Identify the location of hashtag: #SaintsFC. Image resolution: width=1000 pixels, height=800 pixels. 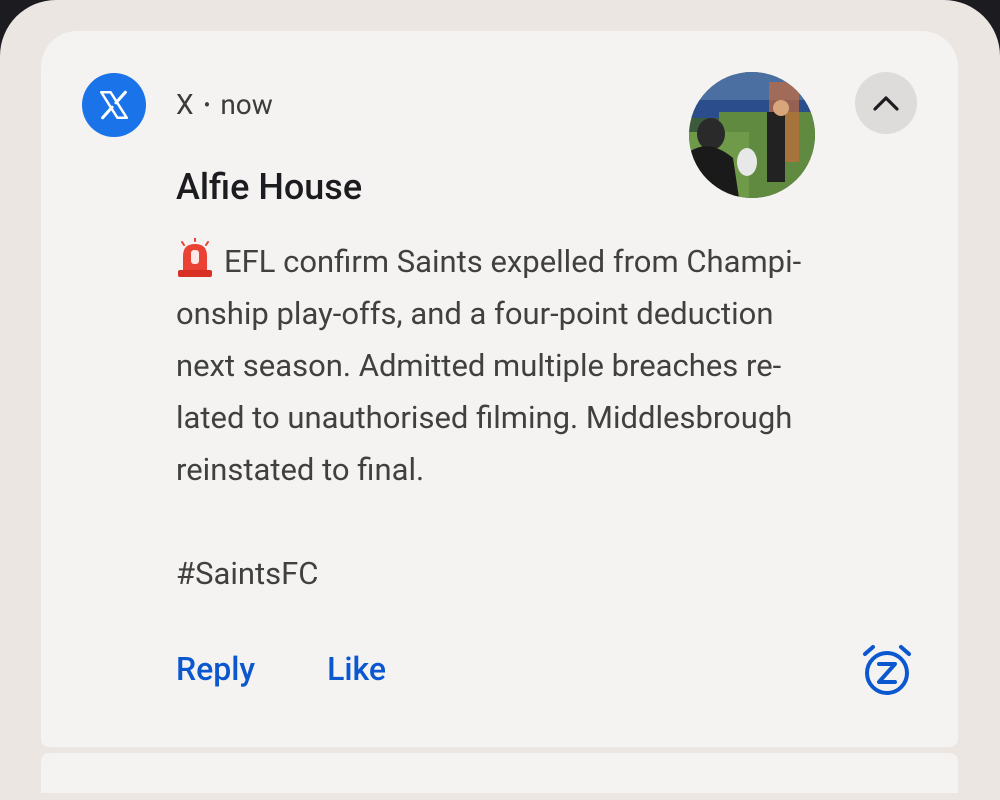
(546, 574).